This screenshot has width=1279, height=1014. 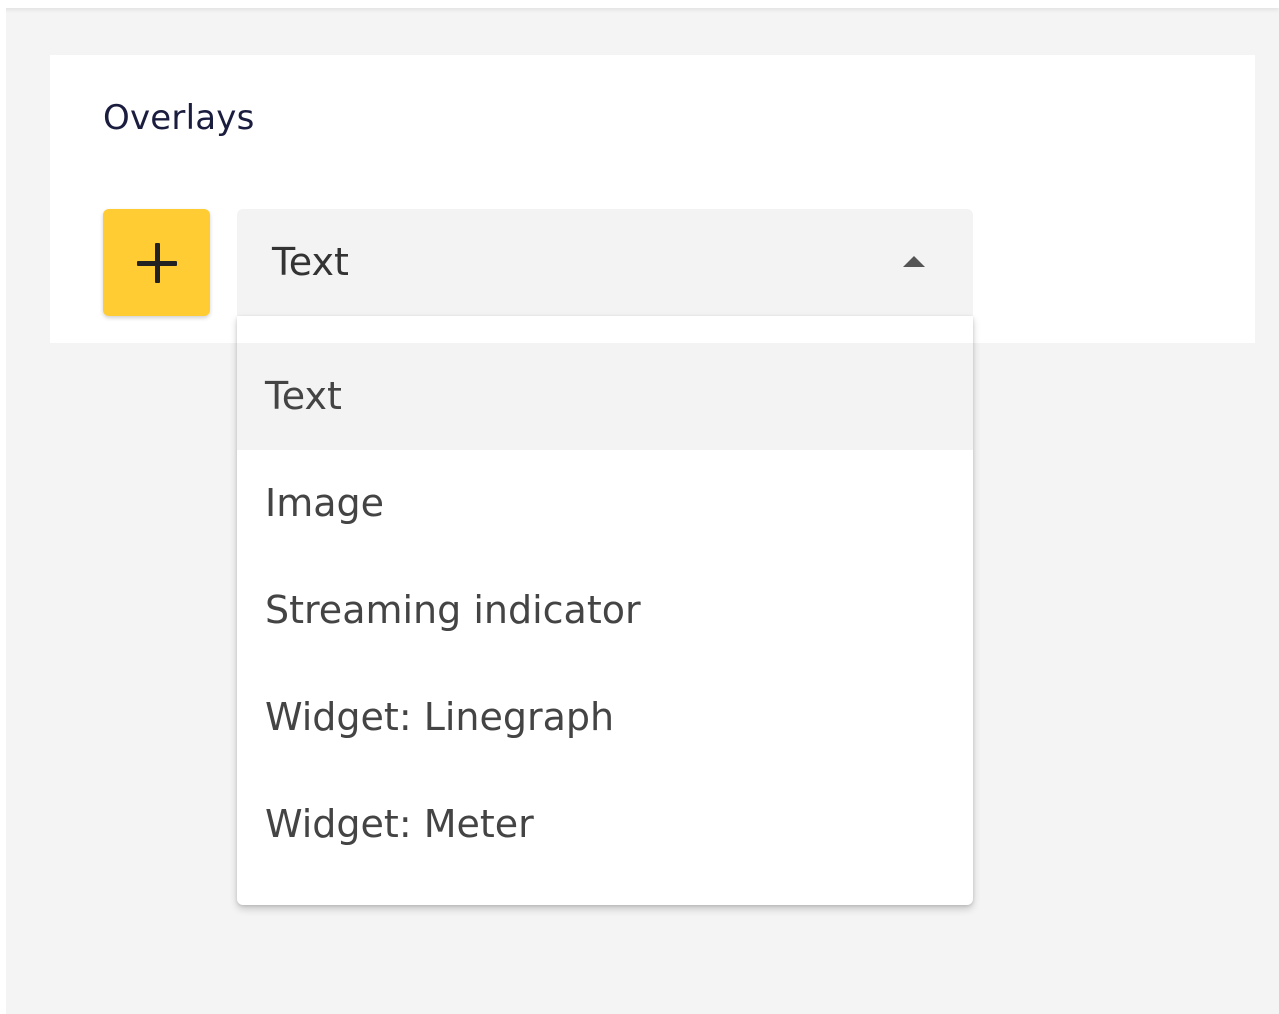 I want to click on left-edge, so click(x=3, y=507).